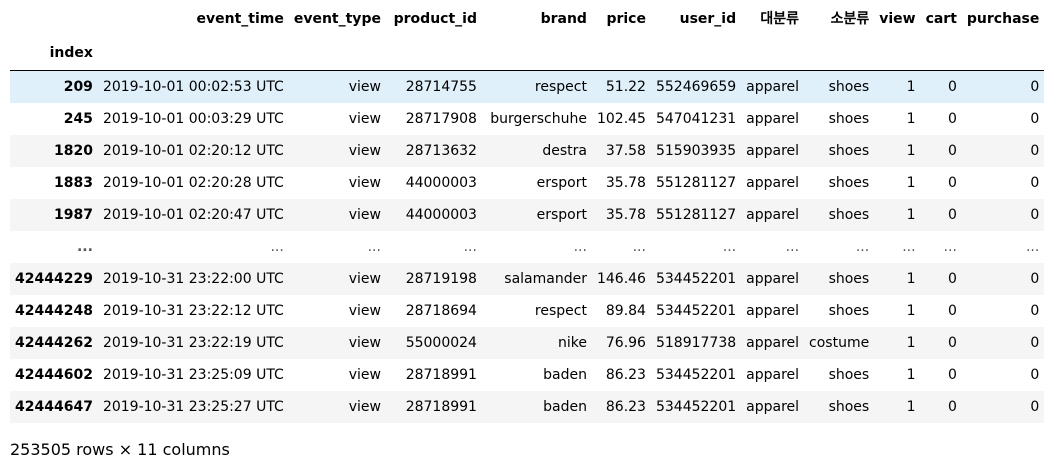  What do you see at coordinates (54, 343) in the screenshot?
I see `row-index: 42444262` at bounding box center [54, 343].